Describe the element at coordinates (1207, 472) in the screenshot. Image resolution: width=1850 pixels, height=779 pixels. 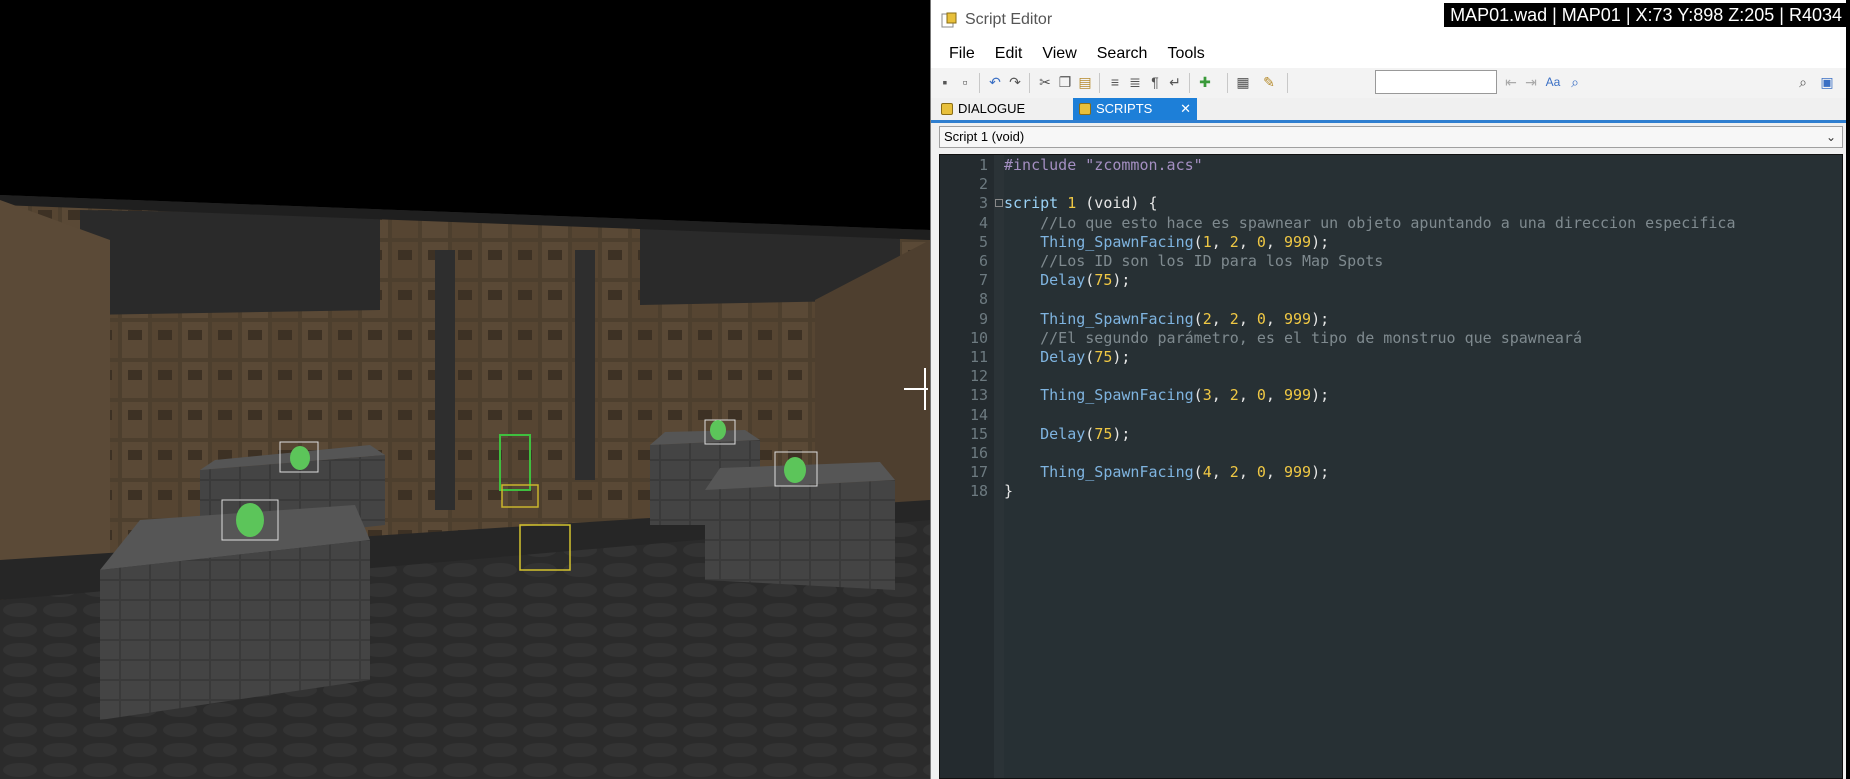
I see `code-token: 4` at that location.